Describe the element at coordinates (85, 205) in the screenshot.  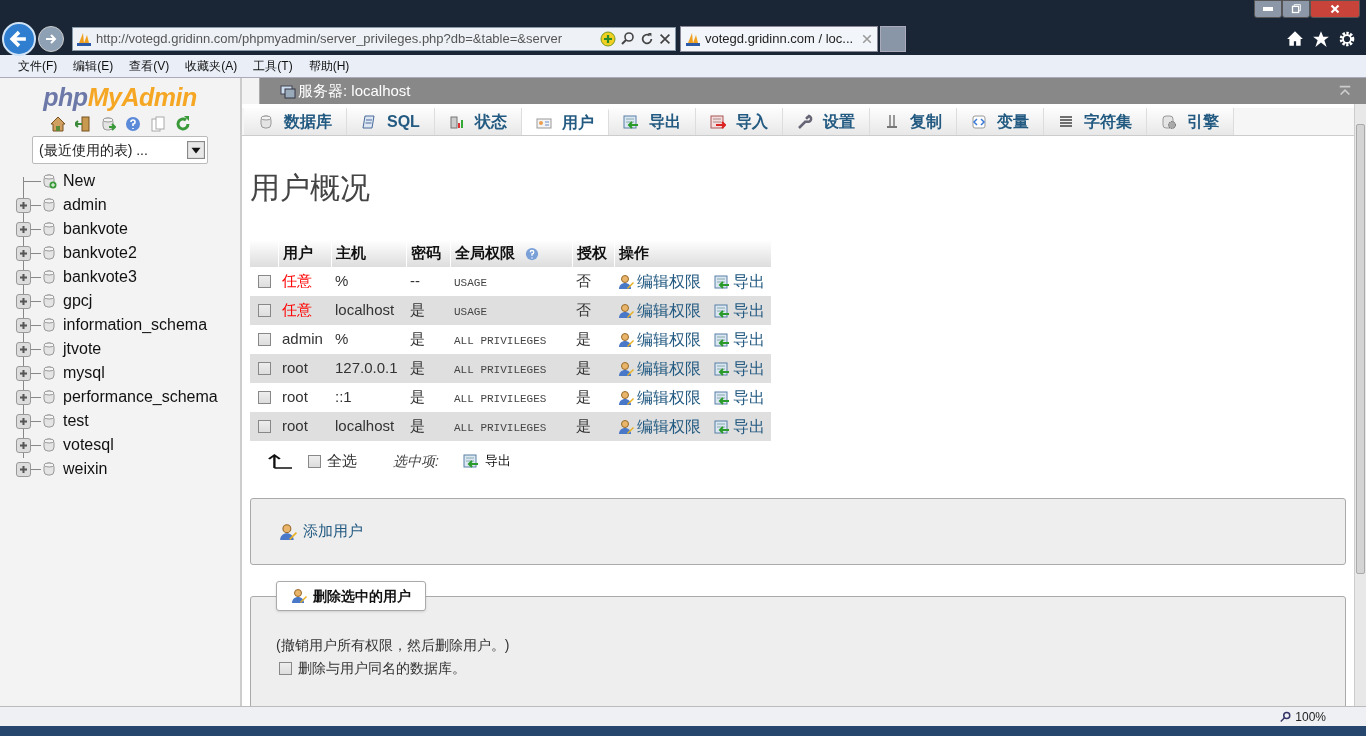
I see `database-link: admin` at that location.